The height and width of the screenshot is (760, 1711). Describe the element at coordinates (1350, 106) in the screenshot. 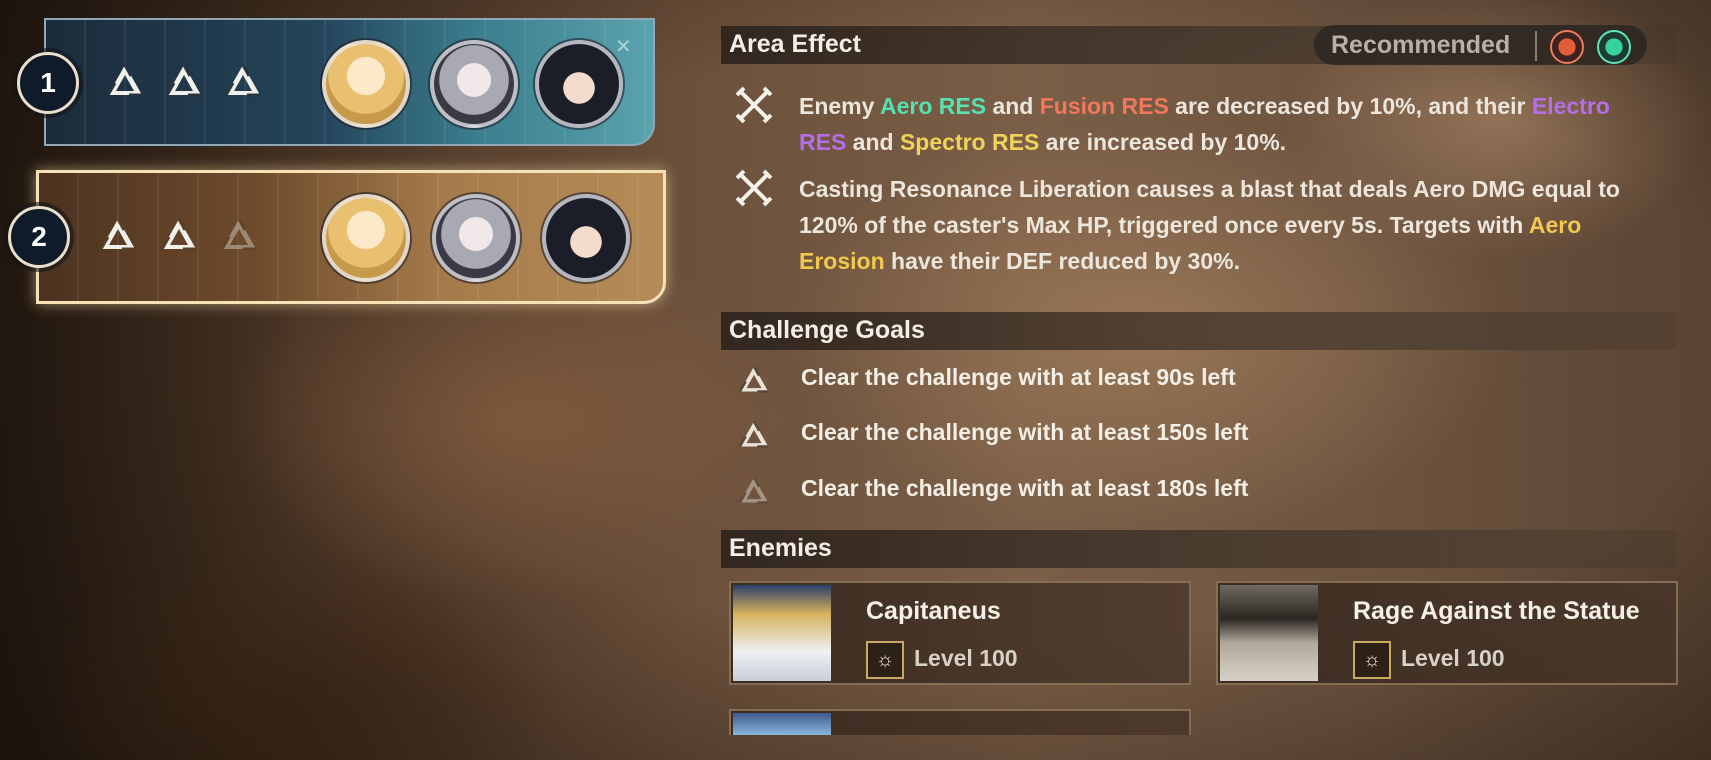

I see `effect-text-segment: are decreased by 10%, and their` at that location.